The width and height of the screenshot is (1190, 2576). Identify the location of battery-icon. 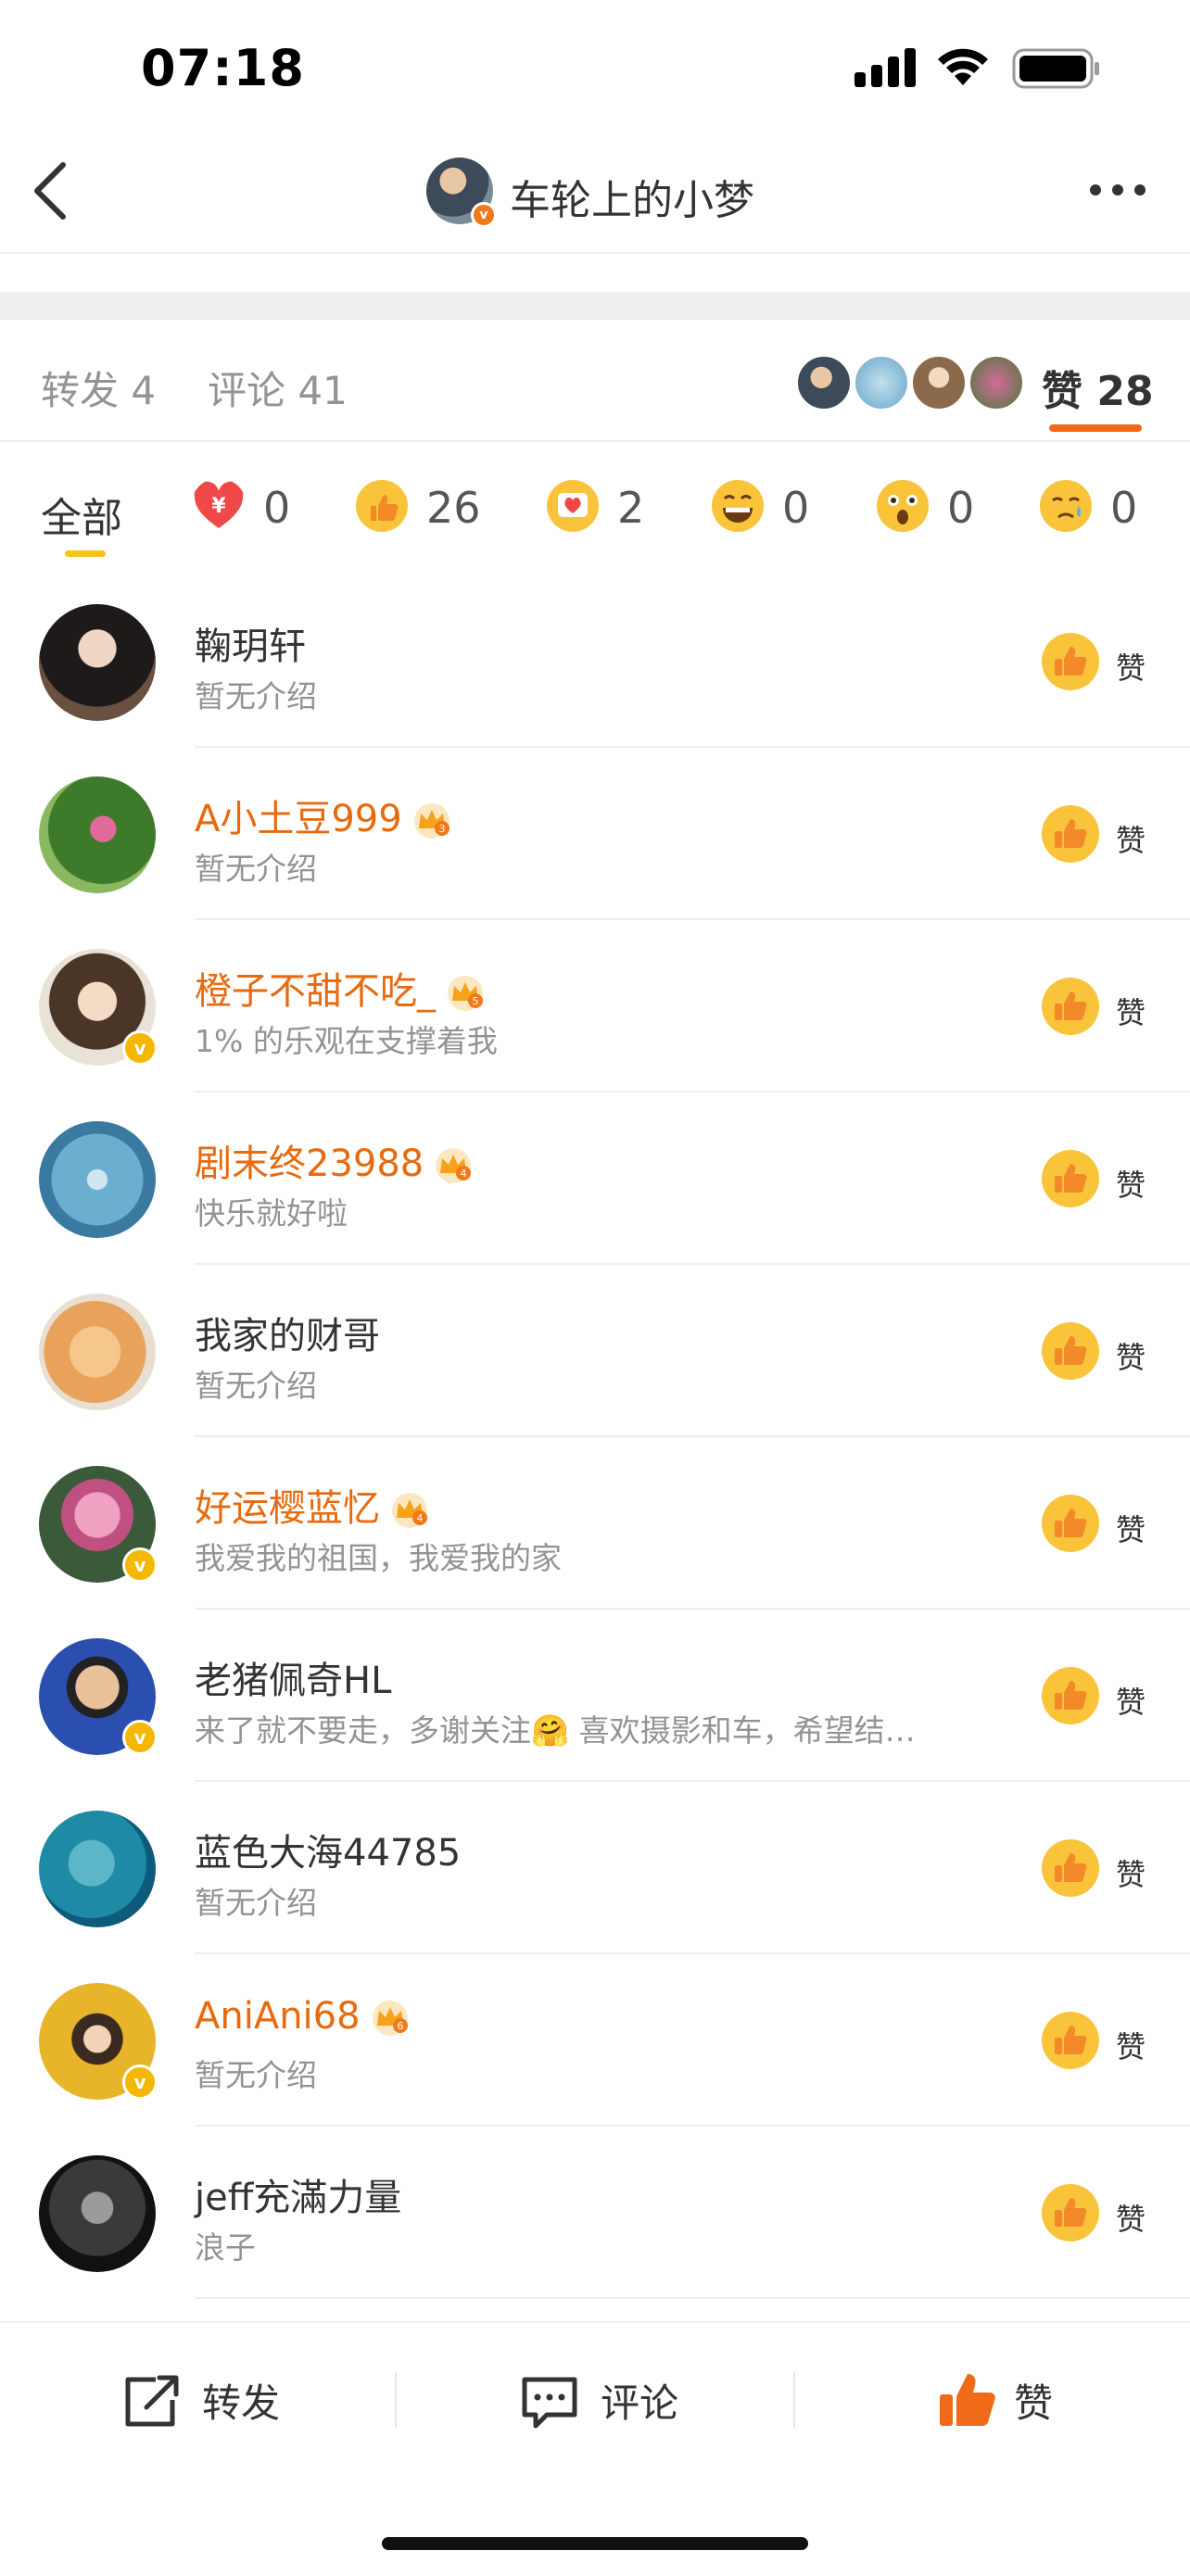
(1055, 68).